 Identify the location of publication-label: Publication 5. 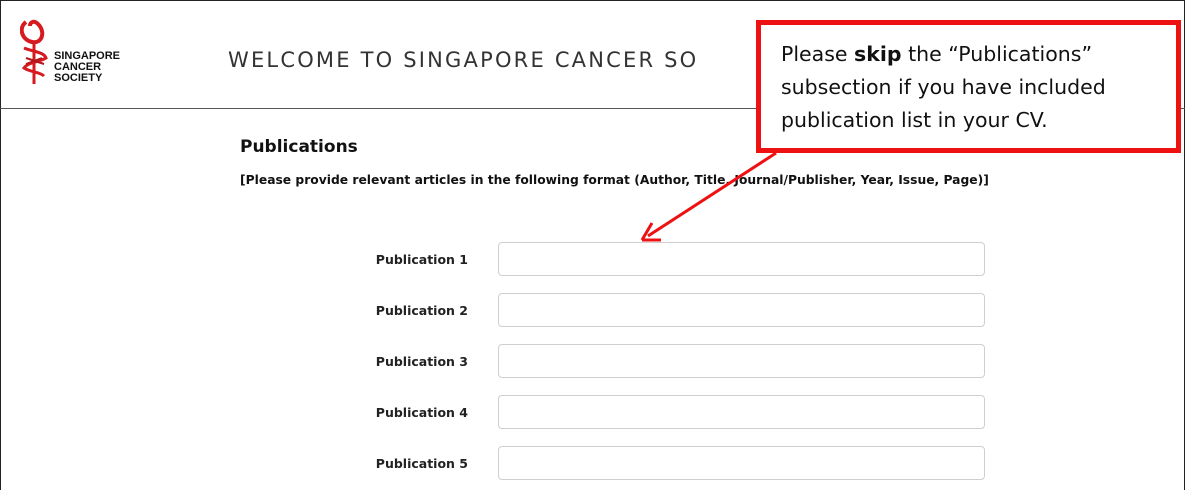
(421, 463).